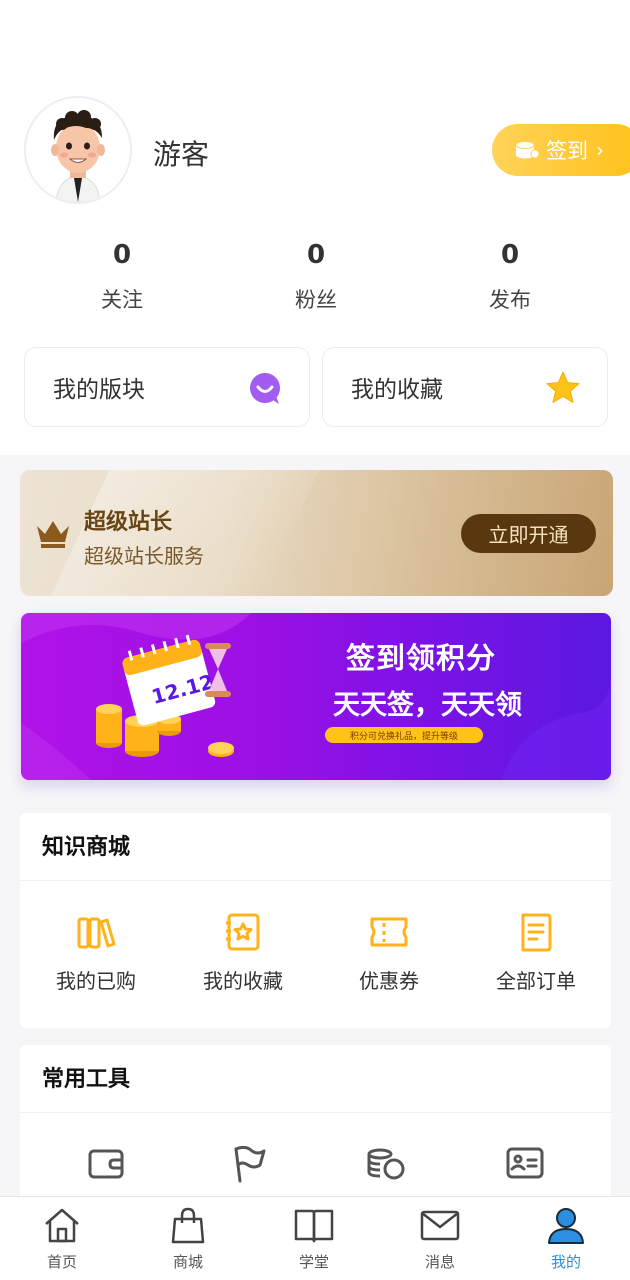 The width and height of the screenshot is (630, 1280). Describe the element at coordinates (527, 150) in the screenshot. I see `coin-stack-icon` at that location.